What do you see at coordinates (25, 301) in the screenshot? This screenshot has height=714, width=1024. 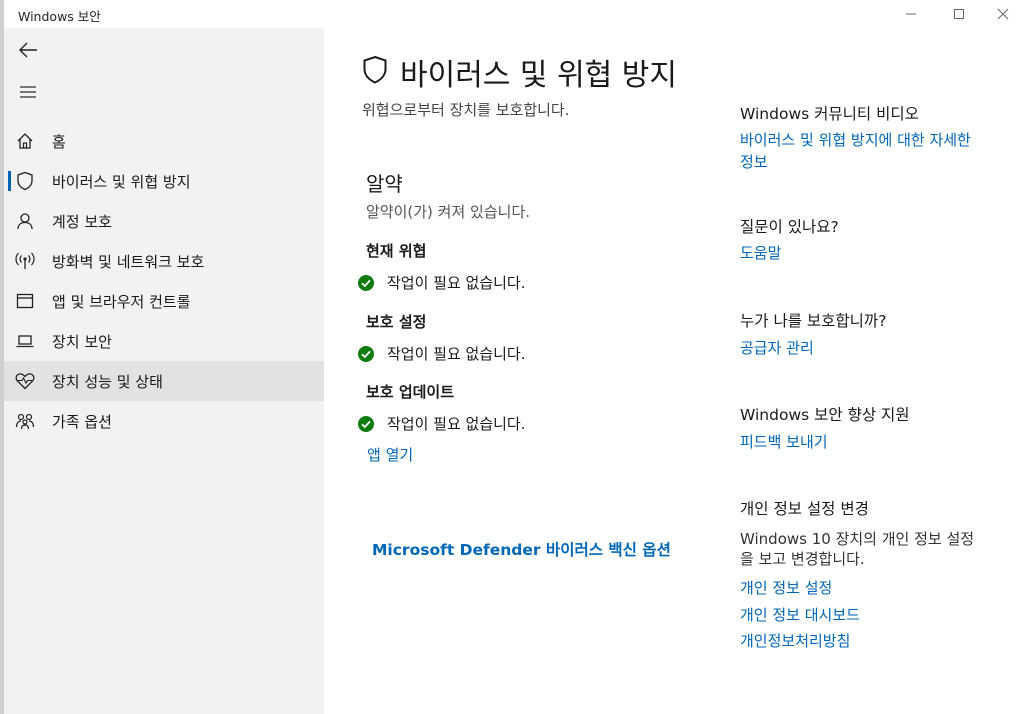 I see `app-window-icon` at bounding box center [25, 301].